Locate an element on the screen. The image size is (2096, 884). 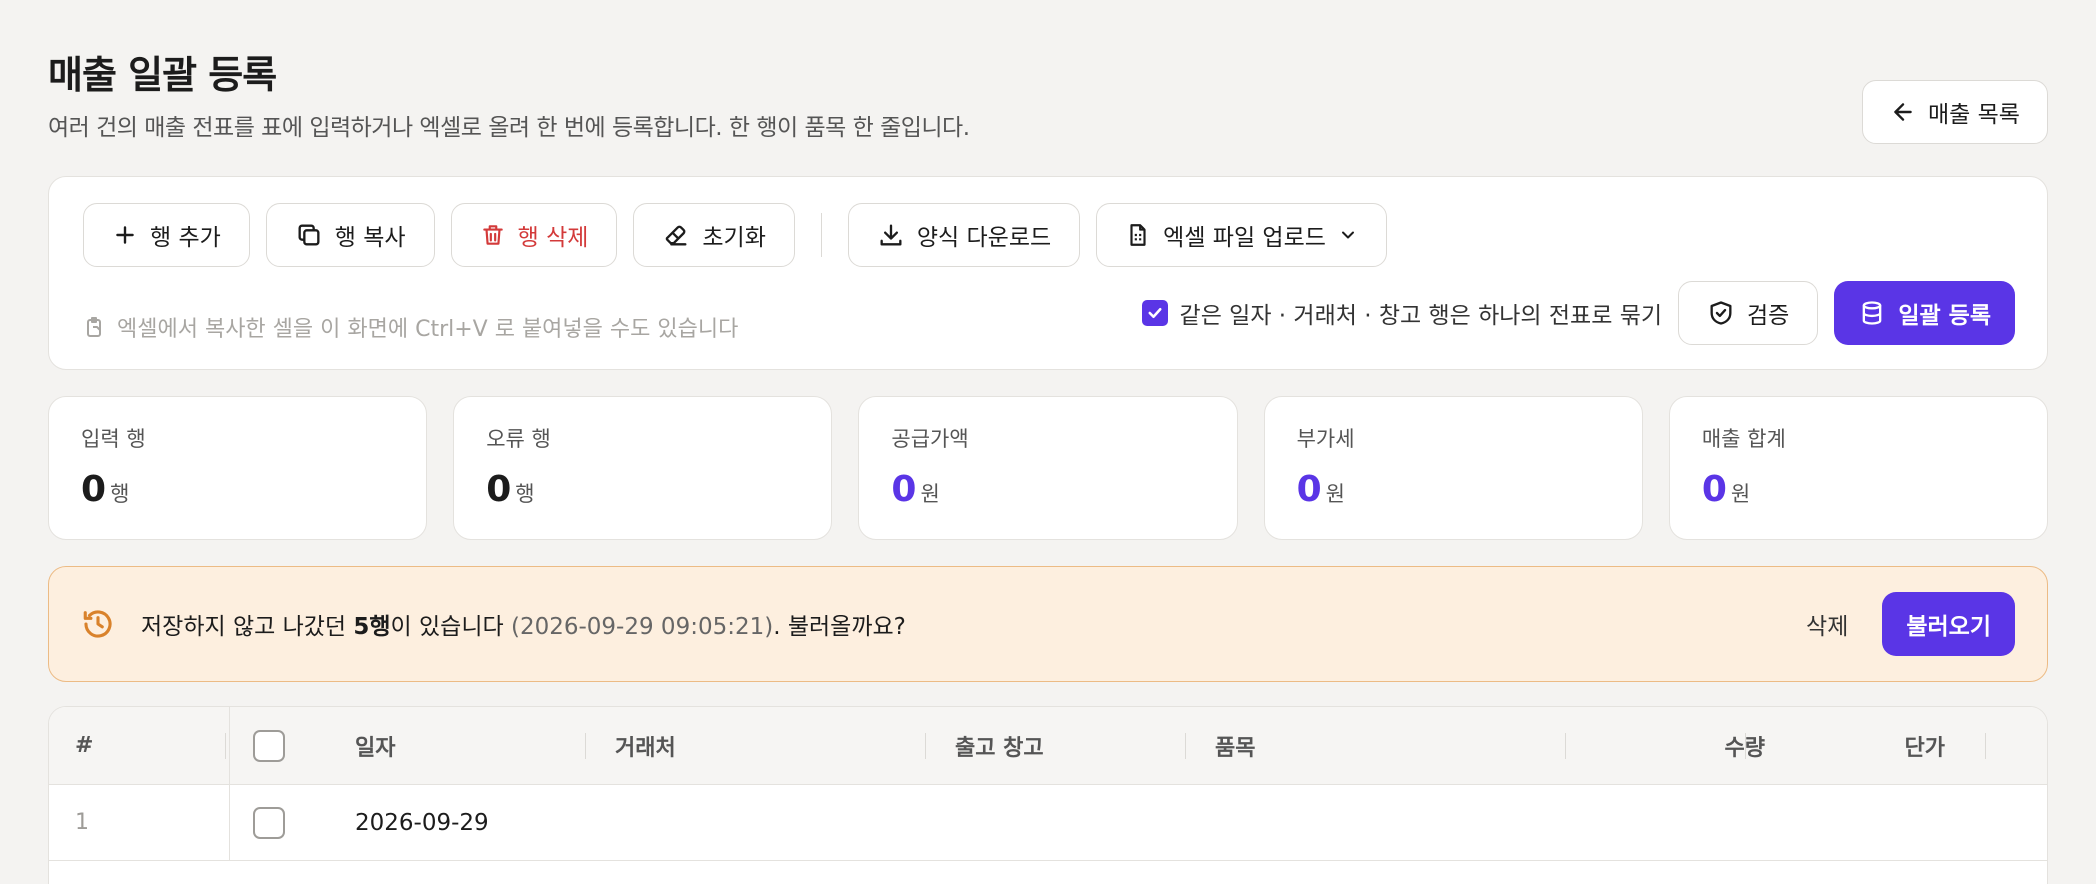
select-all-cell is located at coordinates (269, 745).